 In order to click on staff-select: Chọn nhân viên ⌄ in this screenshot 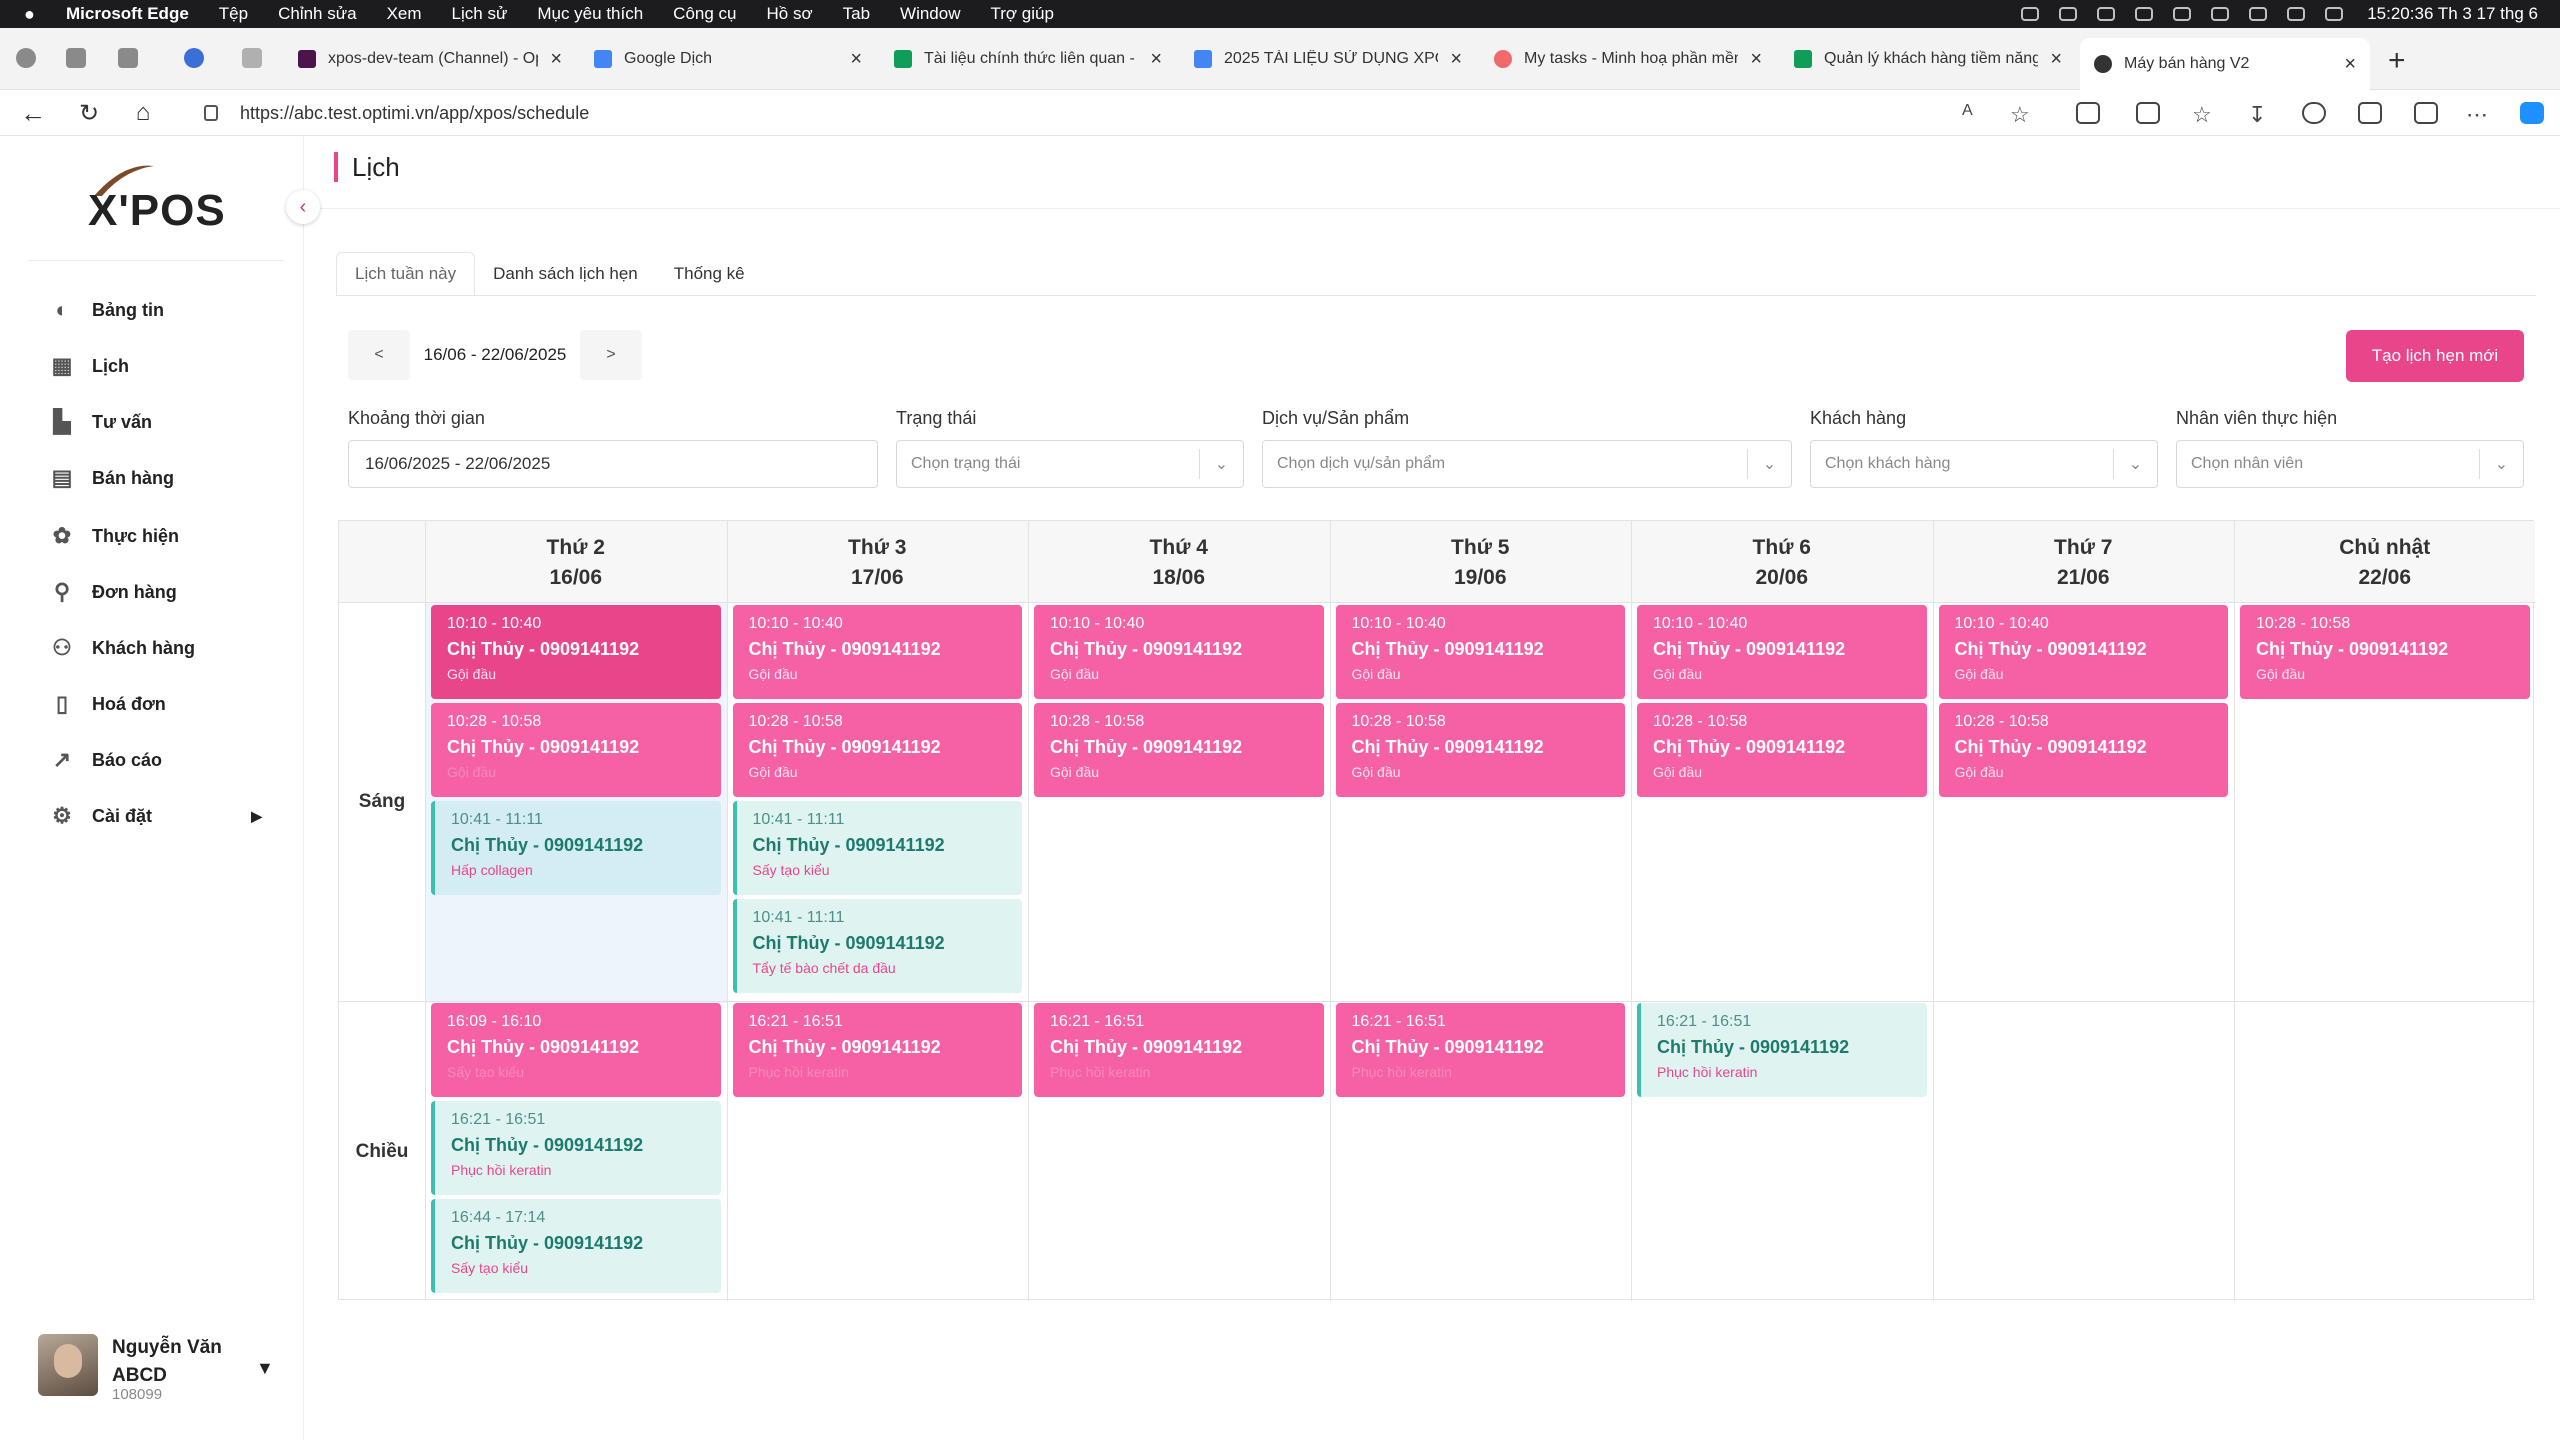, I will do `click(2350, 464)`.